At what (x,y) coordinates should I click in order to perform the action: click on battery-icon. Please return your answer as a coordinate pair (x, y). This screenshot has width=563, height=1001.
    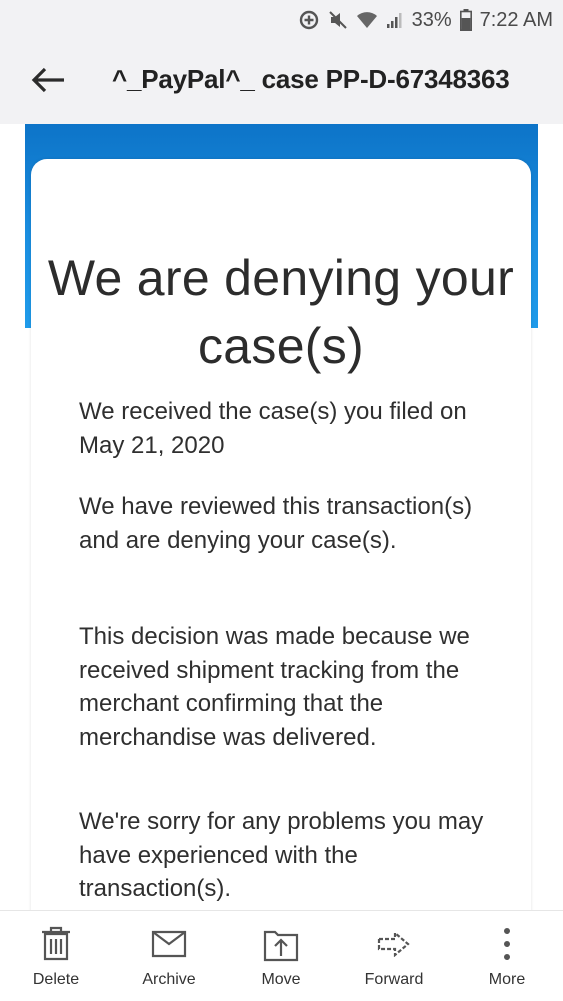
    Looking at the image, I should click on (465, 20).